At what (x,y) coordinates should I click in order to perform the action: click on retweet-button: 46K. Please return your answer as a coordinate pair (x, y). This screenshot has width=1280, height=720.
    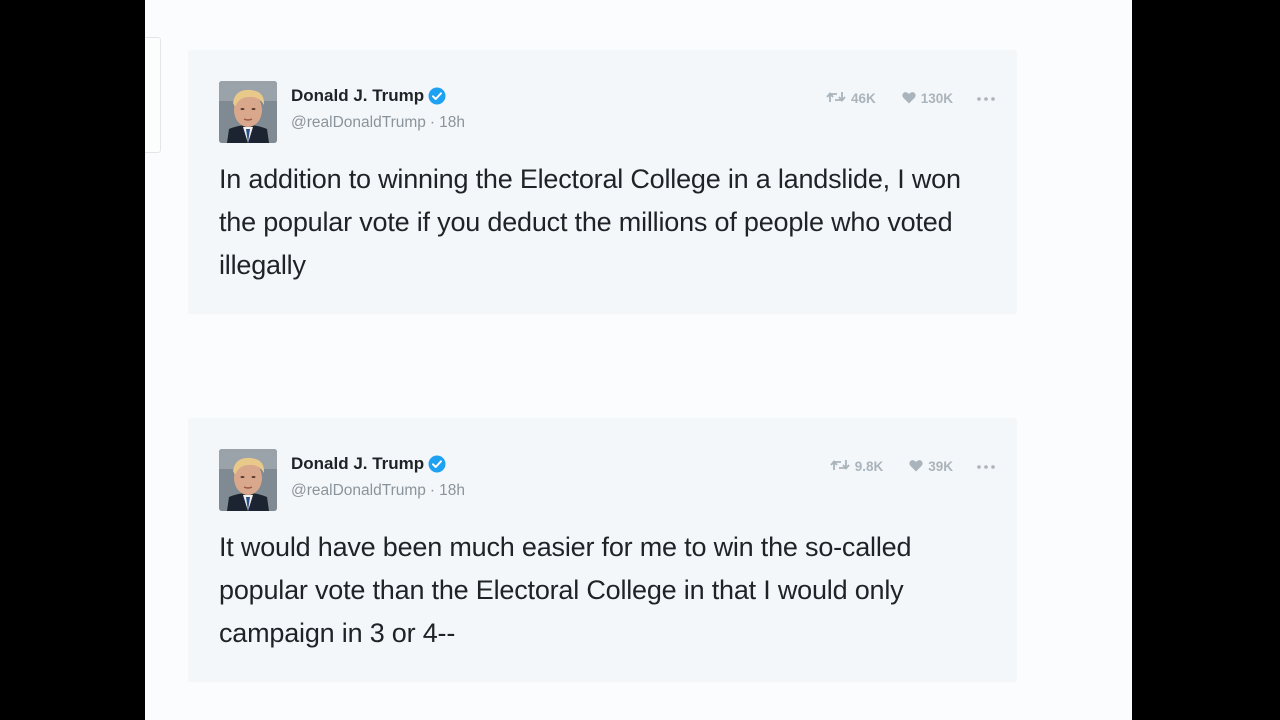
    Looking at the image, I should click on (851, 98).